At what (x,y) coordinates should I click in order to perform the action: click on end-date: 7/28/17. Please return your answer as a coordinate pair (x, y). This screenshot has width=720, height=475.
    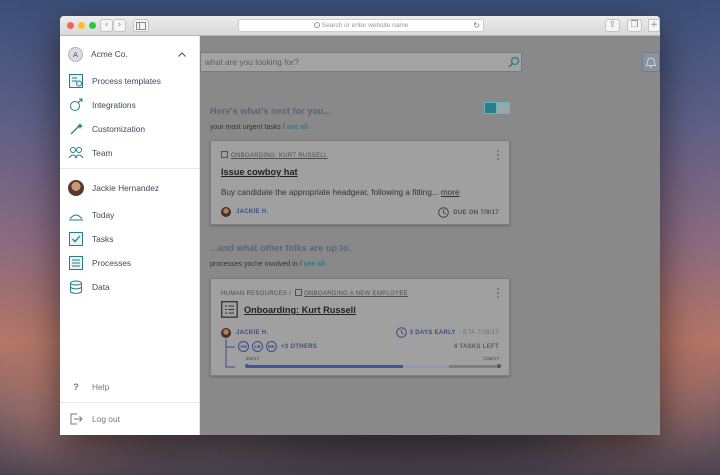
    Looking at the image, I should click on (490, 359).